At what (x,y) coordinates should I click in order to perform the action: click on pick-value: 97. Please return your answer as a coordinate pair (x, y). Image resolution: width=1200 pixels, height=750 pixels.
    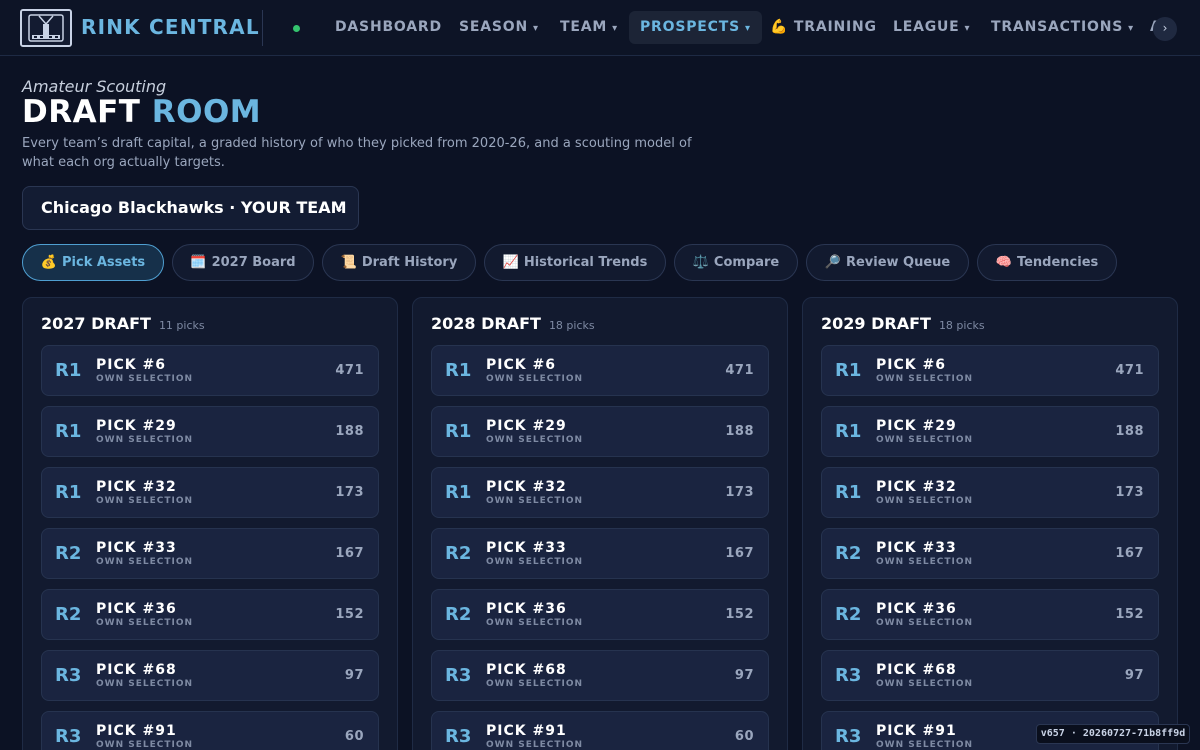
    Looking at the image, I should click on (744, 675).